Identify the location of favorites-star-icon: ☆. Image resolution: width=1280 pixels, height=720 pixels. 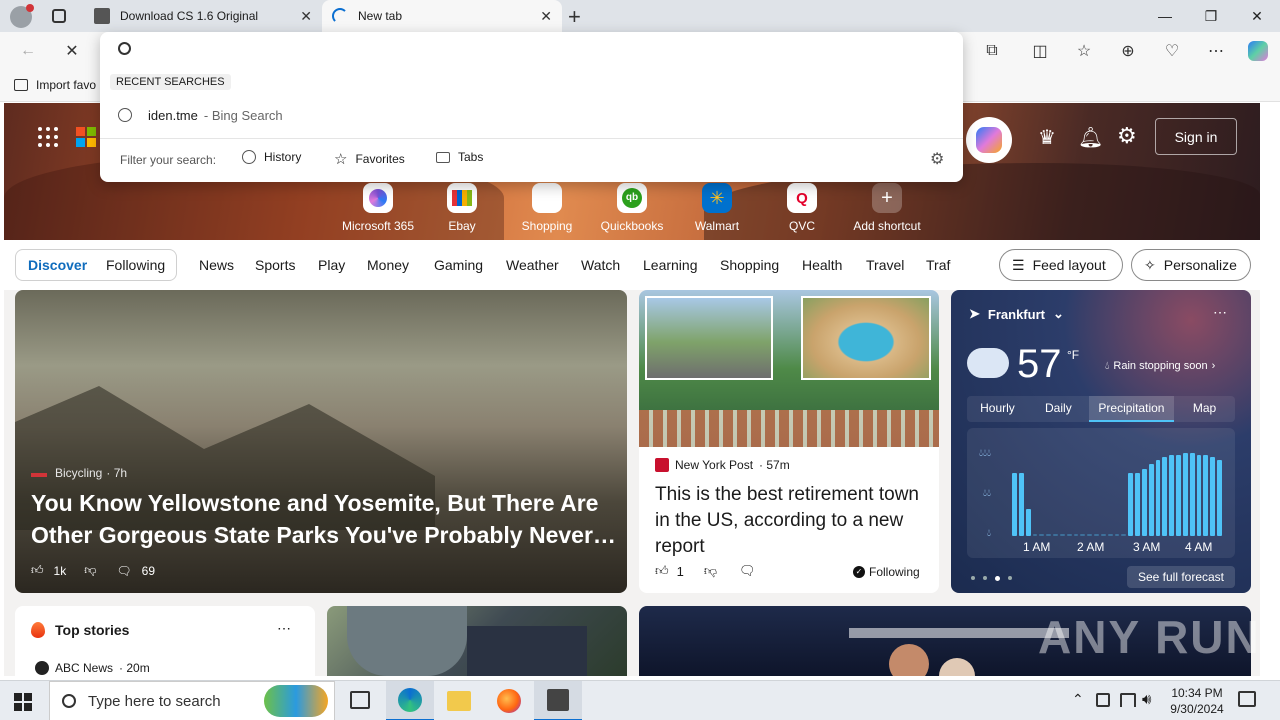
(1084, 51).